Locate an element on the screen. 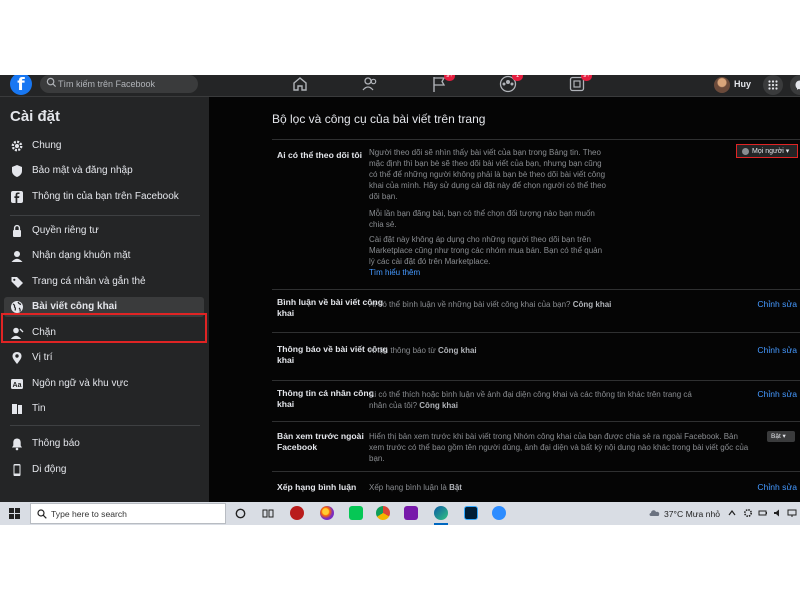 This screenshot has height=600, width=800. home-icon is located at coordinates (300, 84).